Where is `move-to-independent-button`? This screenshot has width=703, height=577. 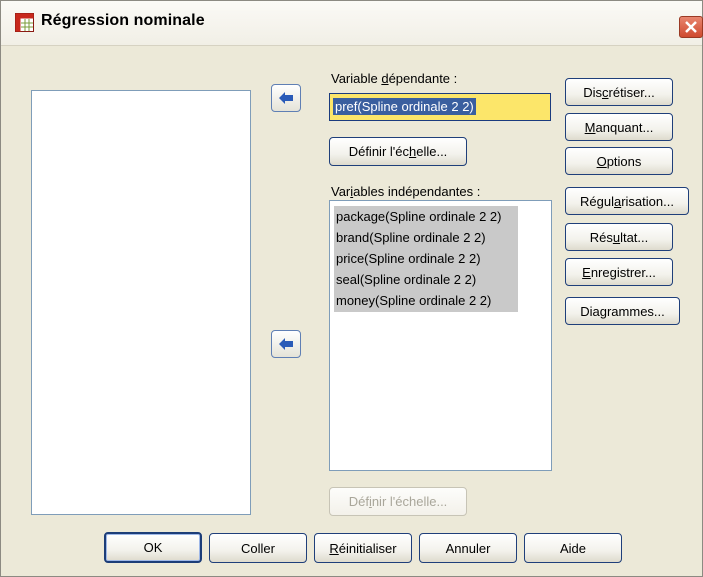 move-to-independent-button is located at coordinates (286, 344).